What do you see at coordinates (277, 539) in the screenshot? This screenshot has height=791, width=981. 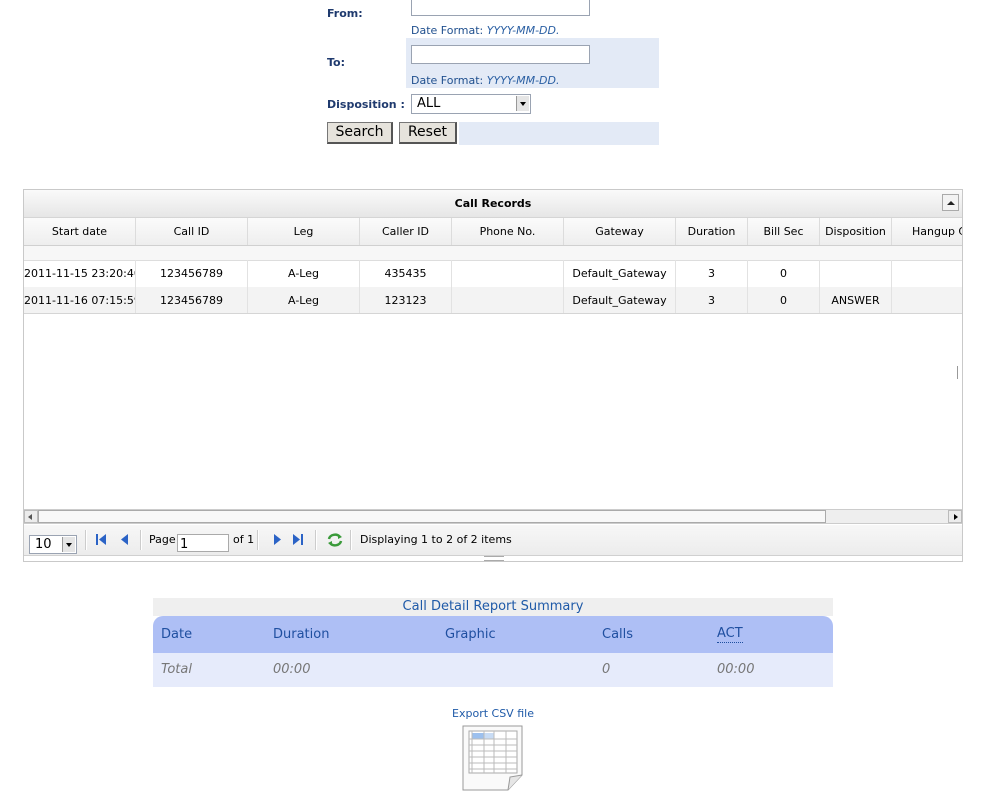 I see `next-page-icon` at bounding box center [277, 539].